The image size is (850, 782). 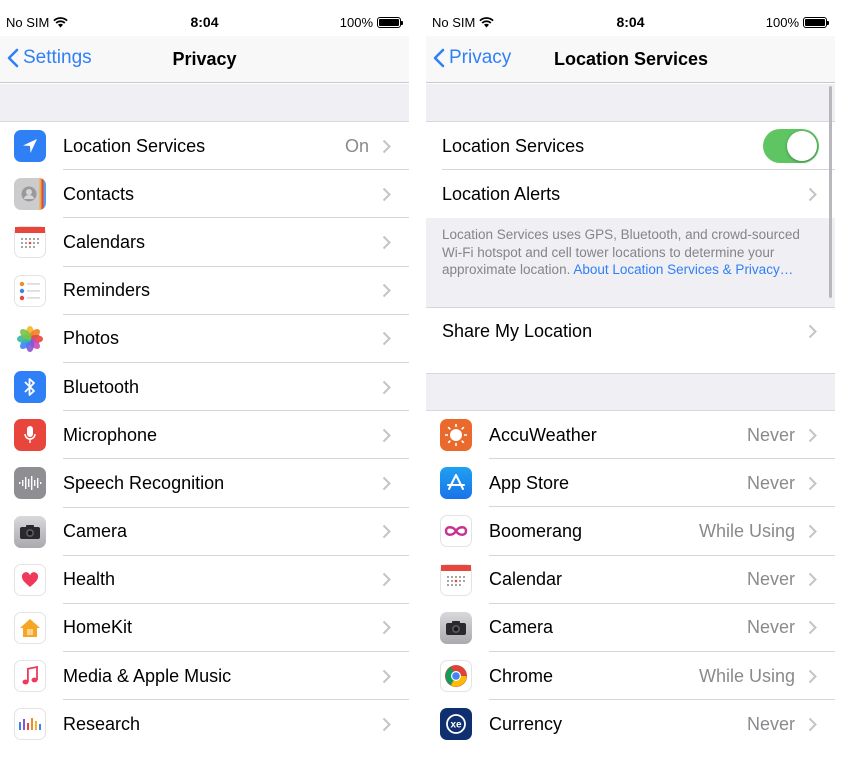 I want to click on row-camera: Camera, so click(x=204, y=531).